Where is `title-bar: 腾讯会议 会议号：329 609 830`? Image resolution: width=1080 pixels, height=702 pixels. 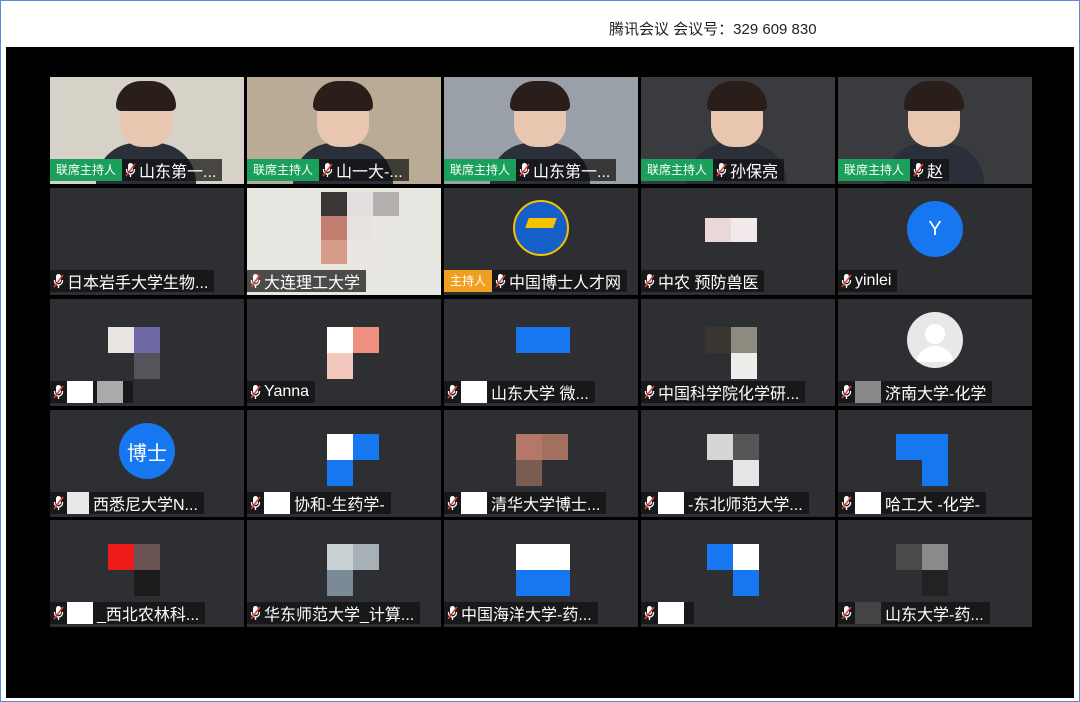
title-bar: 腾讯会议 会议号：329 609 830 is located at coordinates (540, 24).